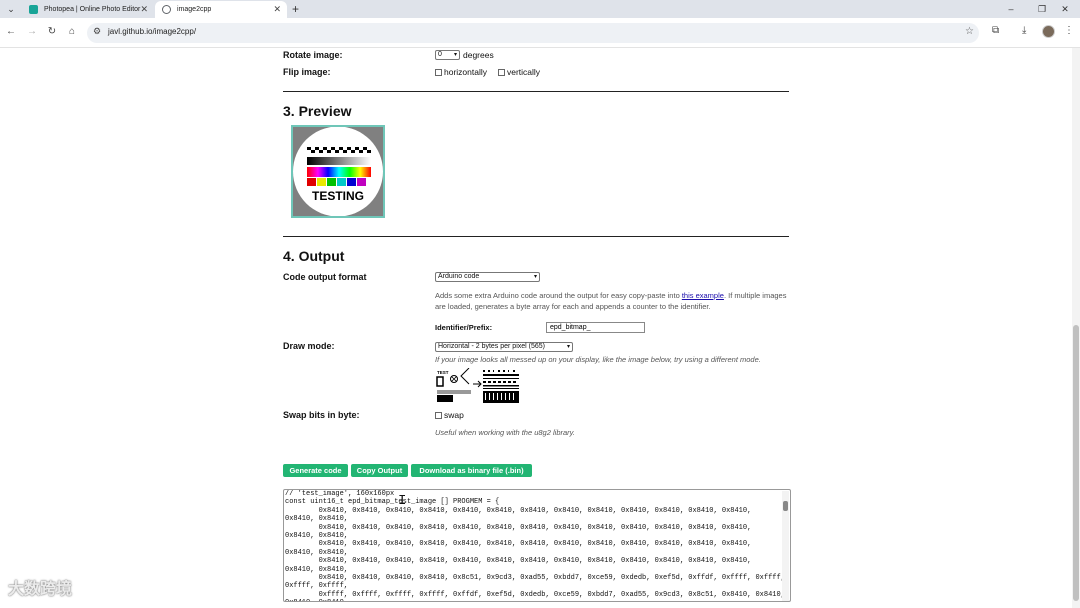  What do you see at coordinates (465, 72) in the screenshot?
I see `flip-horizontal-text: horizontally` at bounding box center [465, 72].